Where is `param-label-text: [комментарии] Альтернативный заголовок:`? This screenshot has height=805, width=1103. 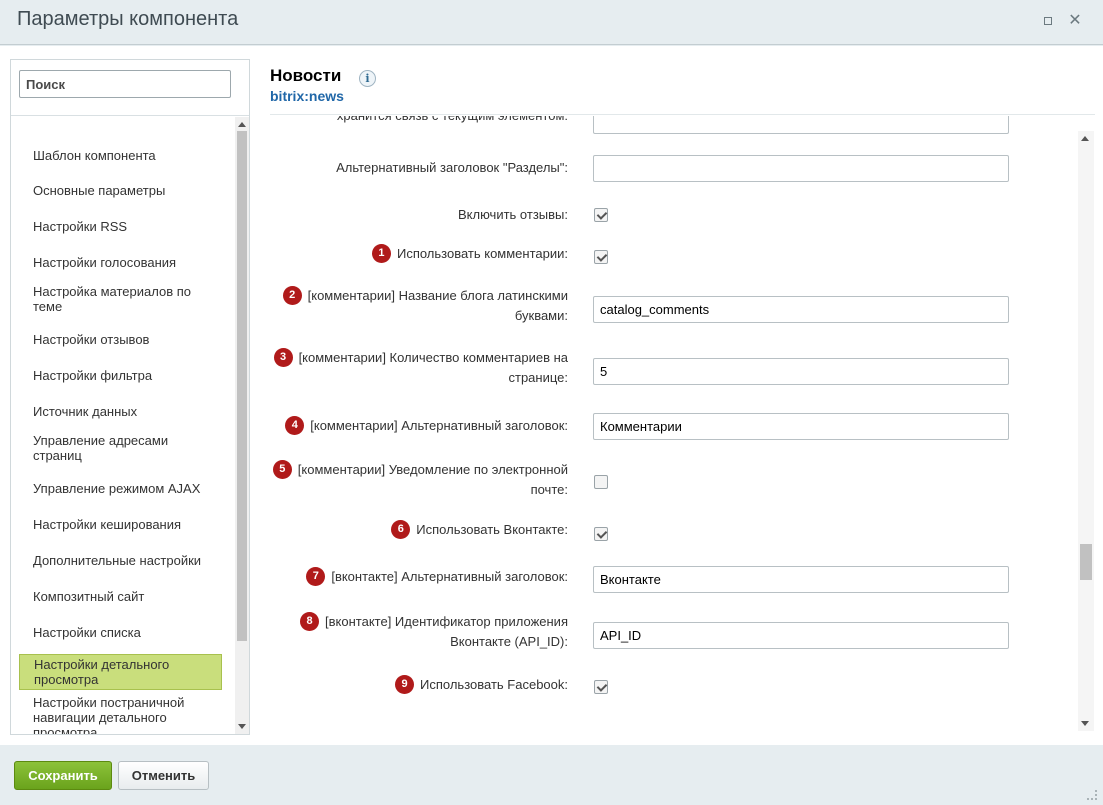 param-label-text: [комментарии] Альтернативный заголовок: is located at coordinates (439, 425).